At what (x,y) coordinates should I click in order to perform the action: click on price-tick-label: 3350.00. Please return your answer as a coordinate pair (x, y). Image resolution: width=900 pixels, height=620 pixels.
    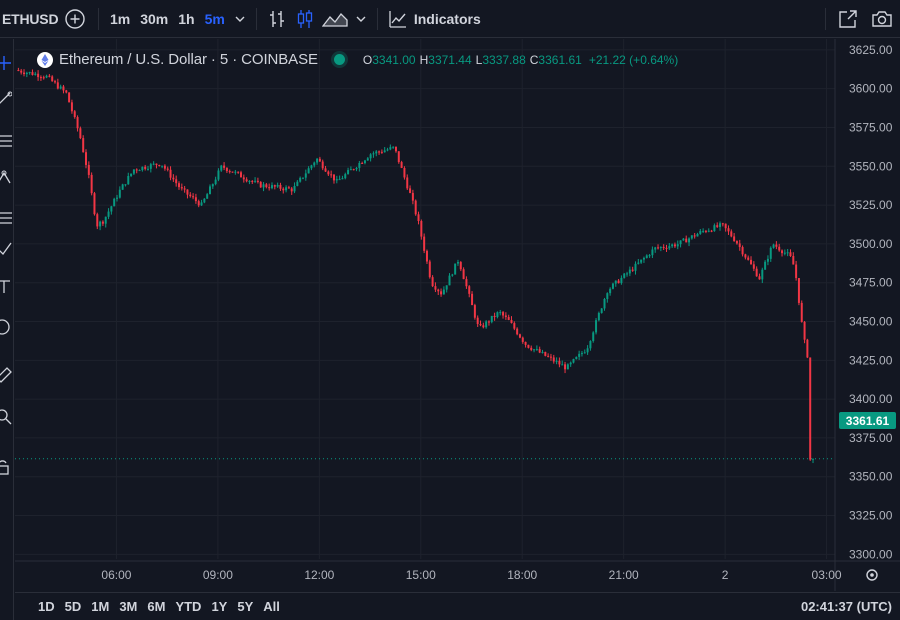
    Looking at the image, I should click on (871, 477).